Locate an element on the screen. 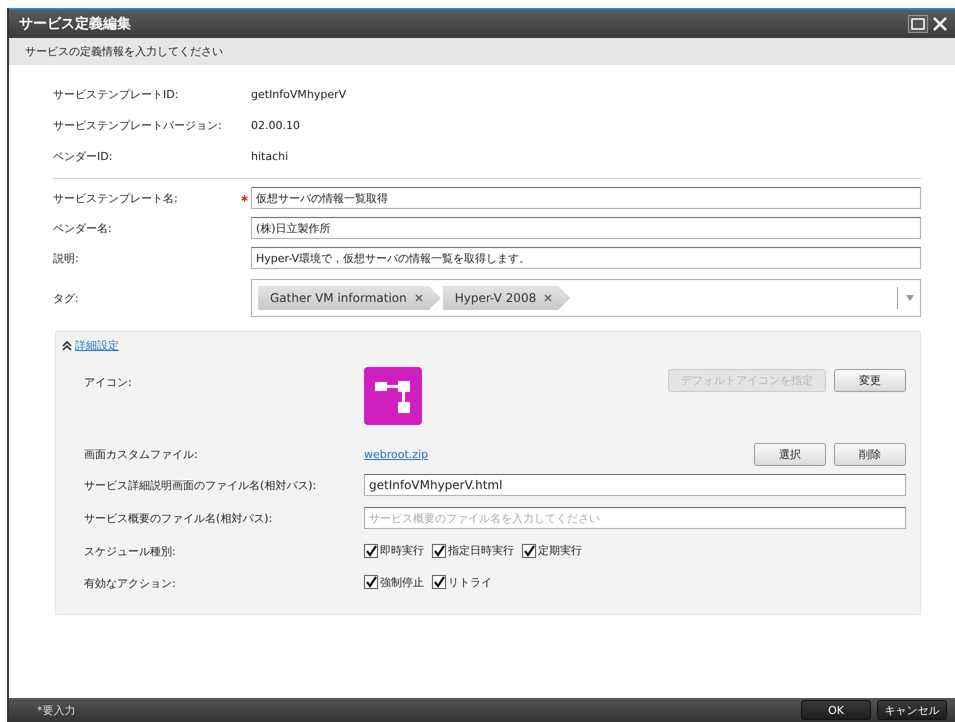 The height and width of the screenshot is (722, 955). window-title: サービス定義編集 is located at coordinates (75, 24).